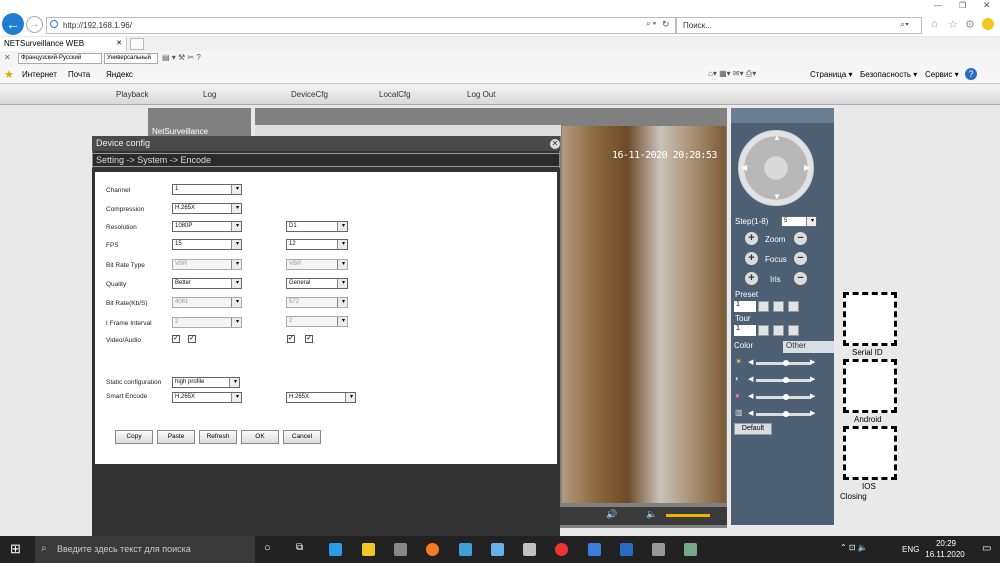 The height and width of the screenshot is (563, 1000). What do you see at coordinates (783, 414) in the screenshot?
I see `hue-slider` at bounding box center [783, 414].